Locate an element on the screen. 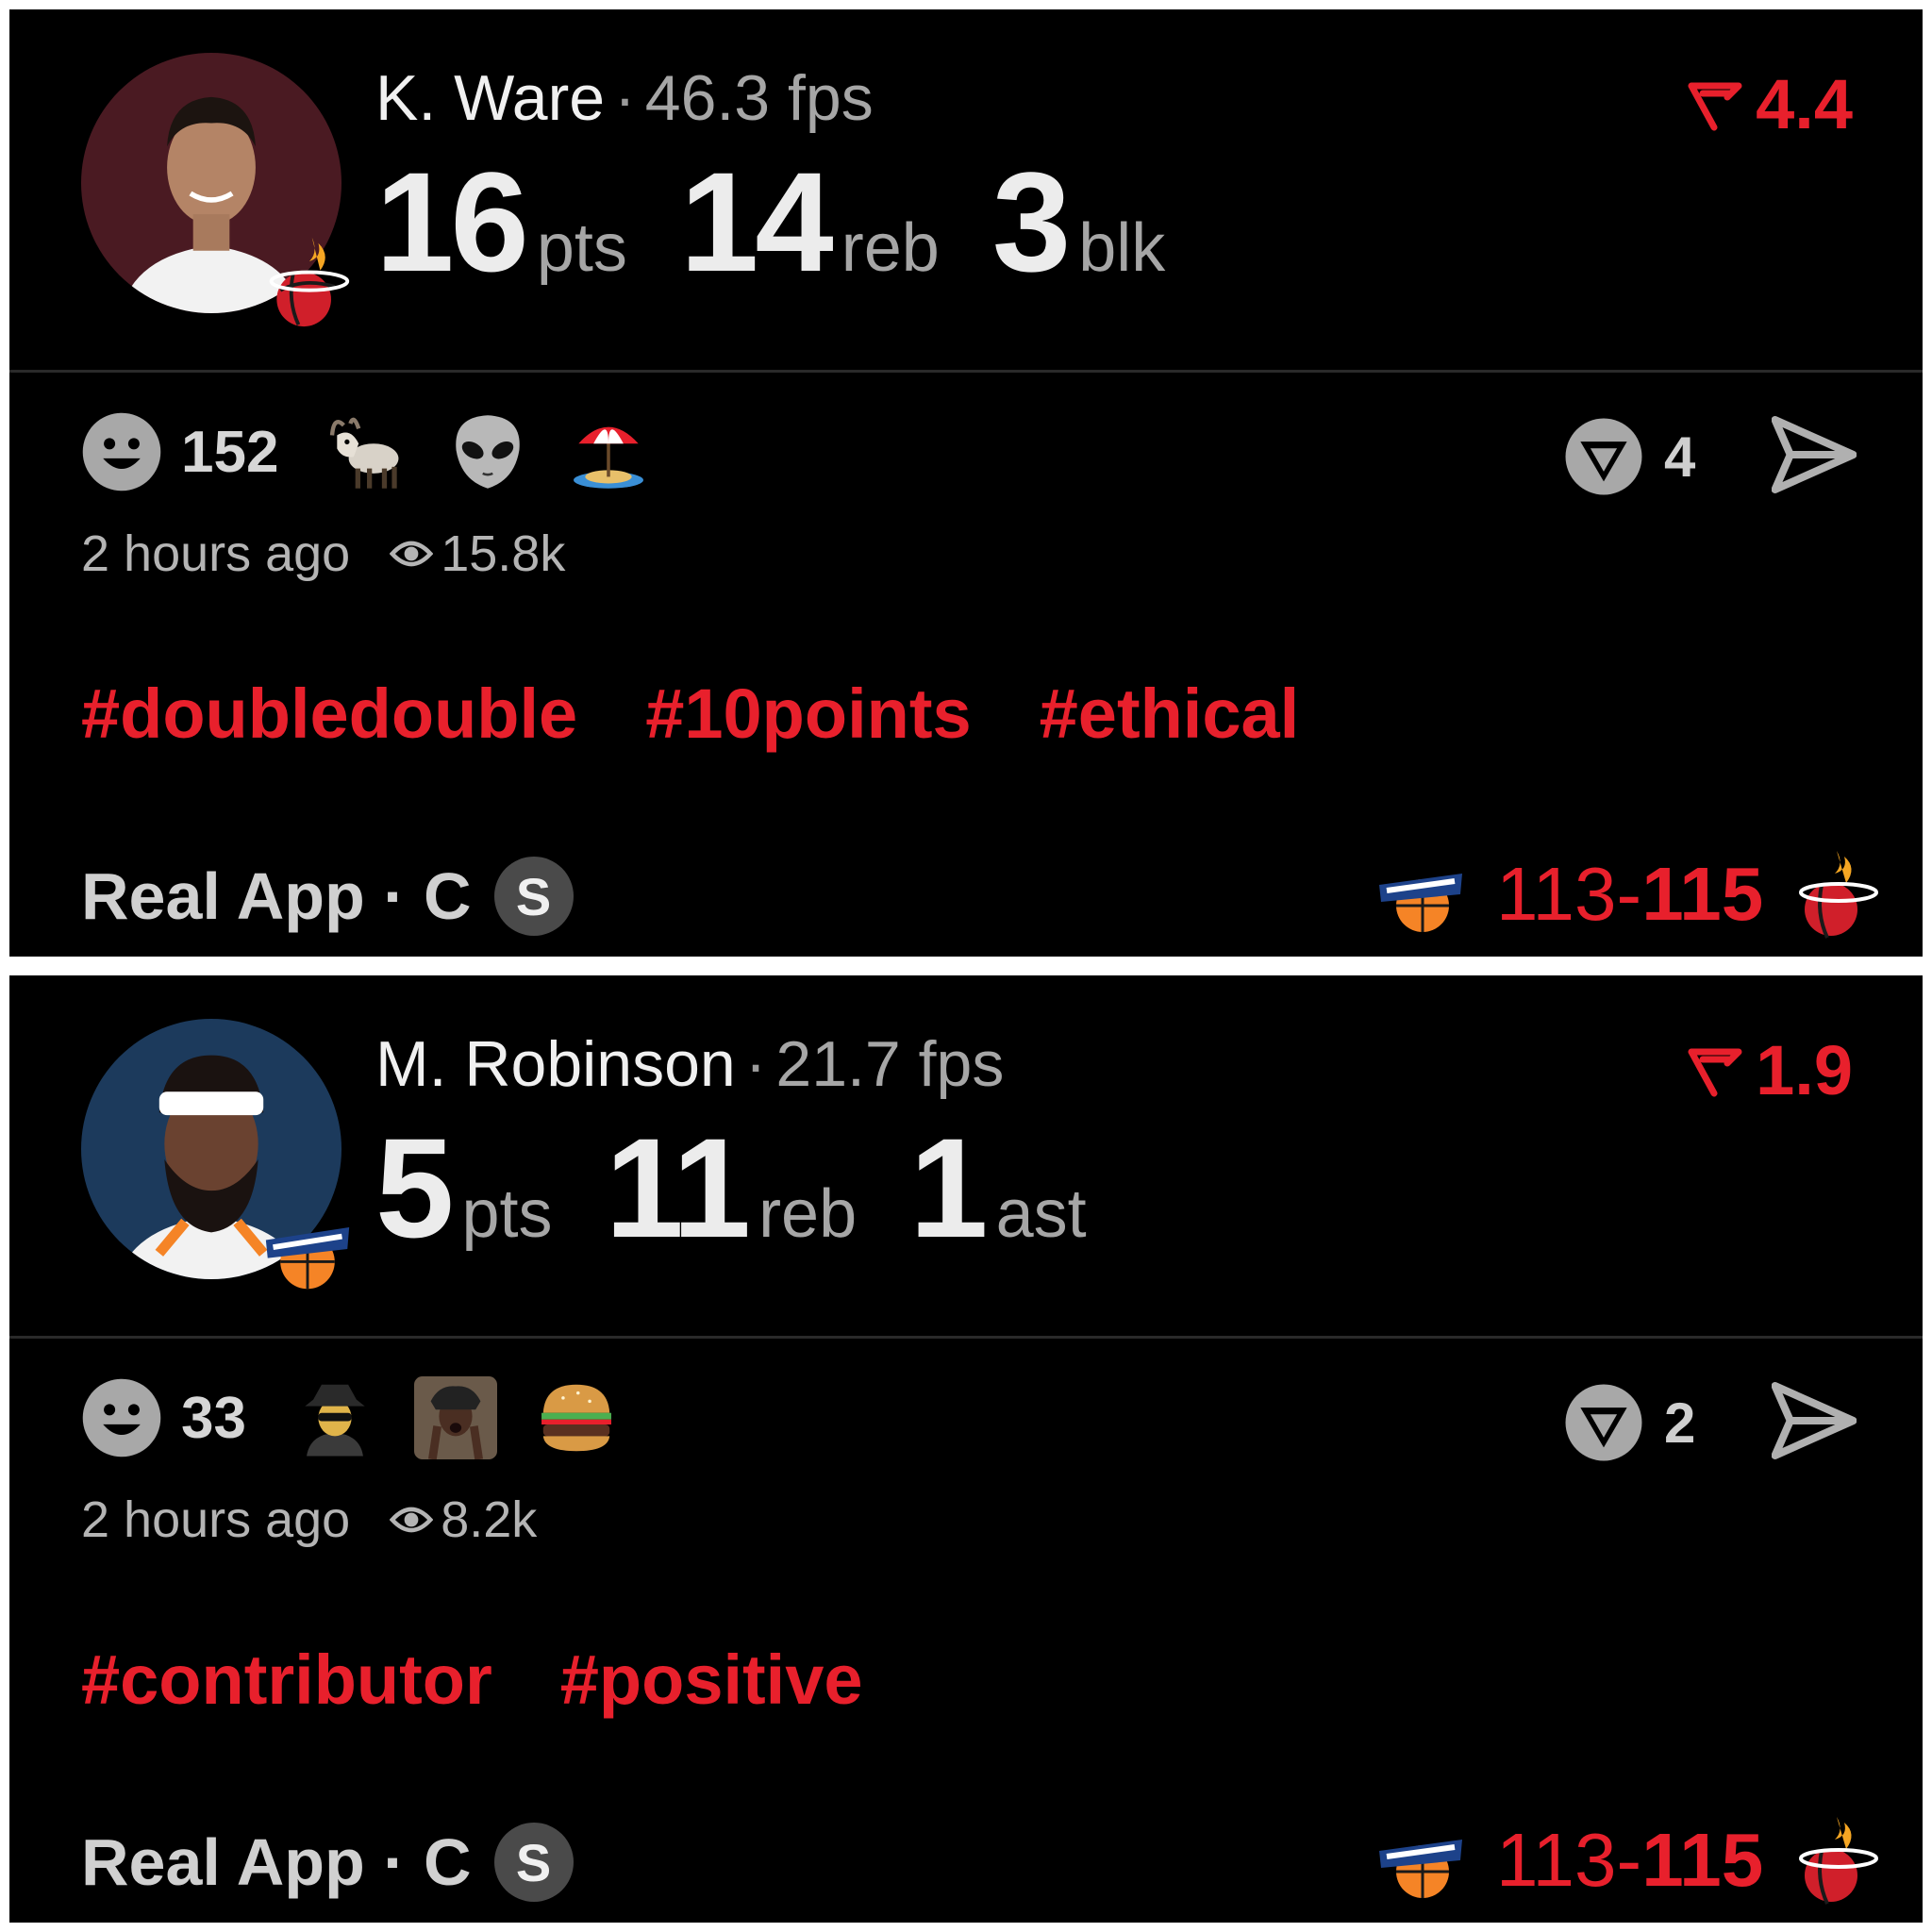 Image resolution: width=1932 pixels, height=1932 pixels. alien-icon is located at coordinates (488, 451).